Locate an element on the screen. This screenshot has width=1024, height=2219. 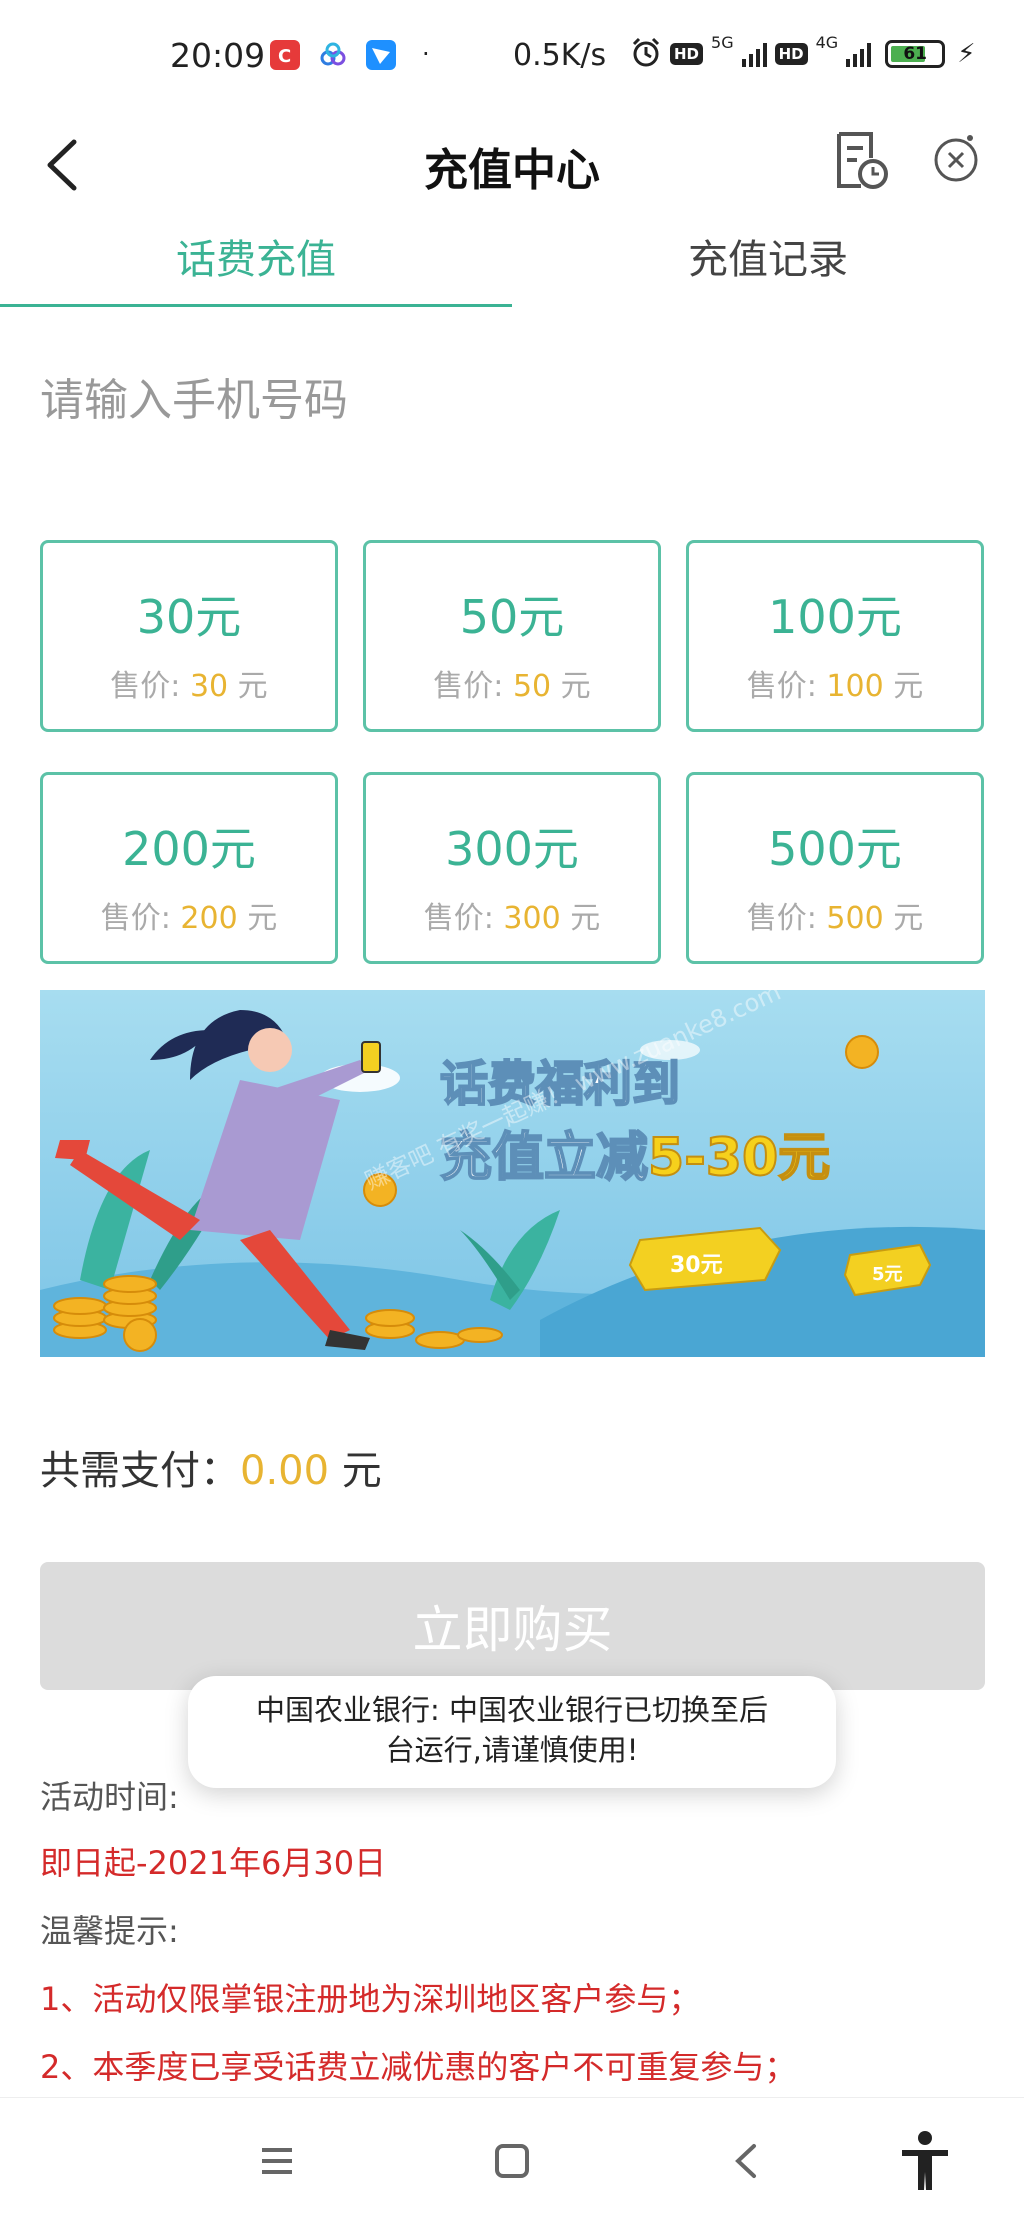
total-label: 共需支付： is located at coordinates (140, 1471).